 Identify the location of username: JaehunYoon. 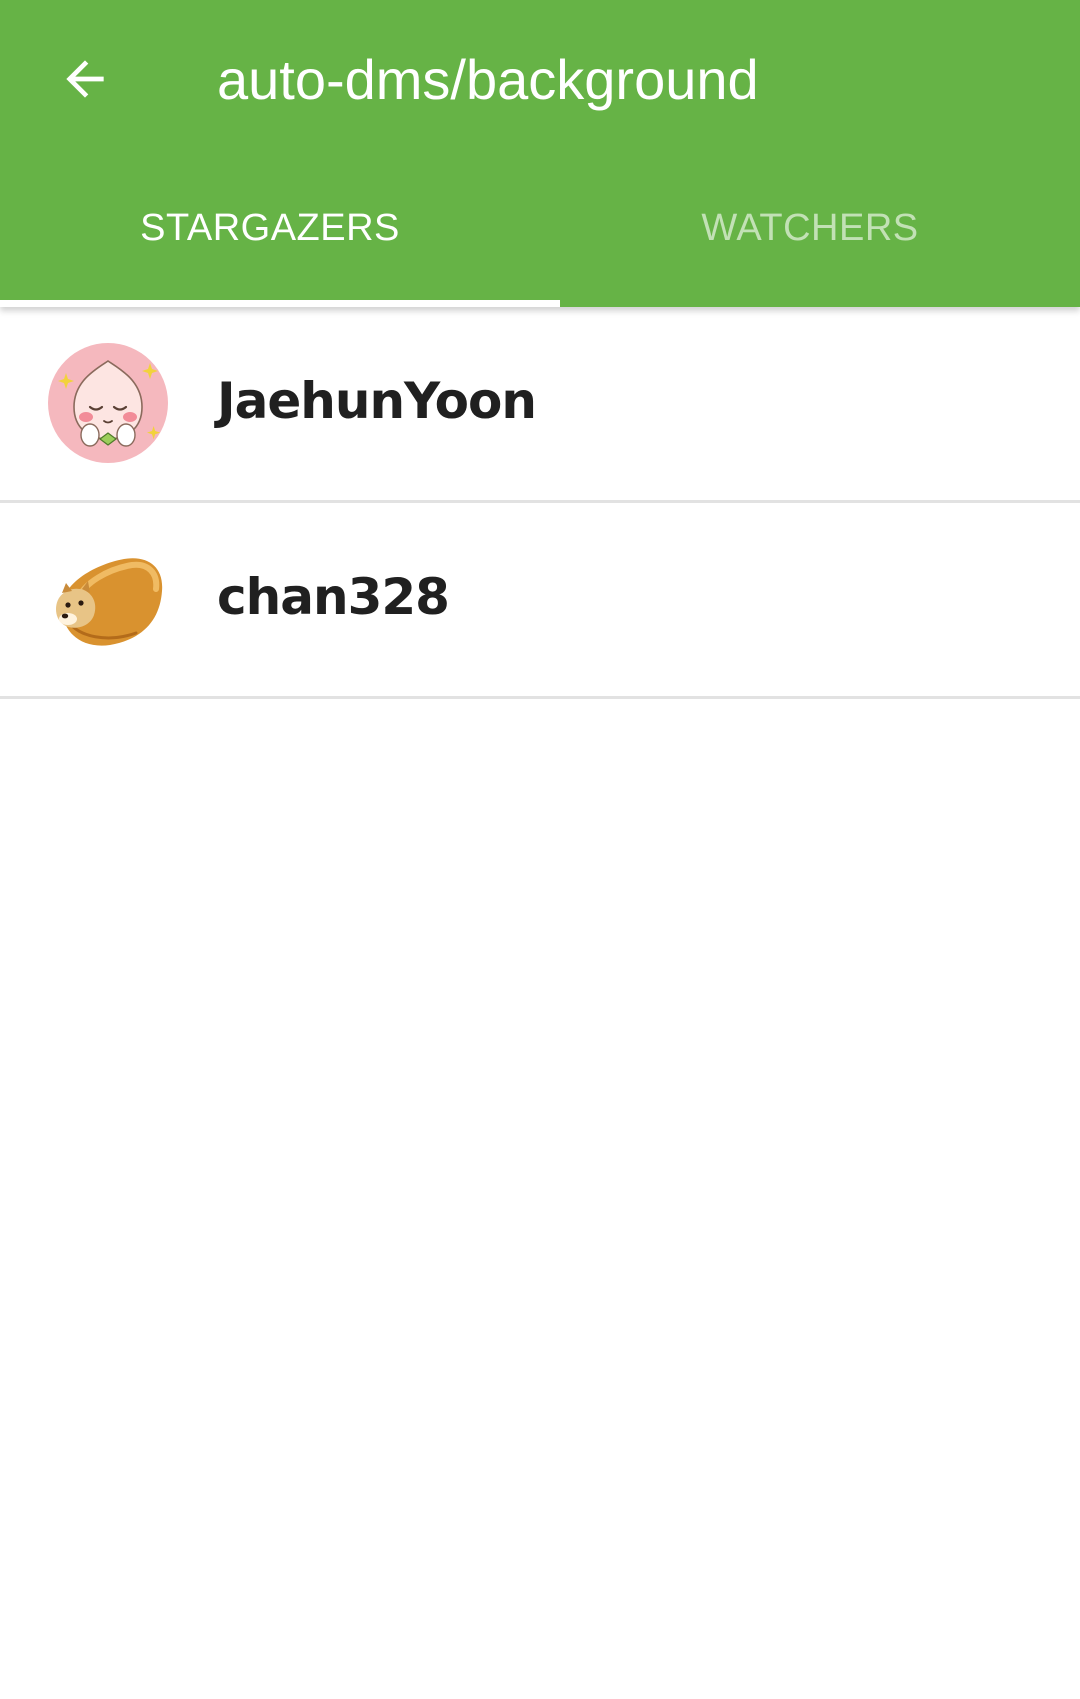
(377, 401).